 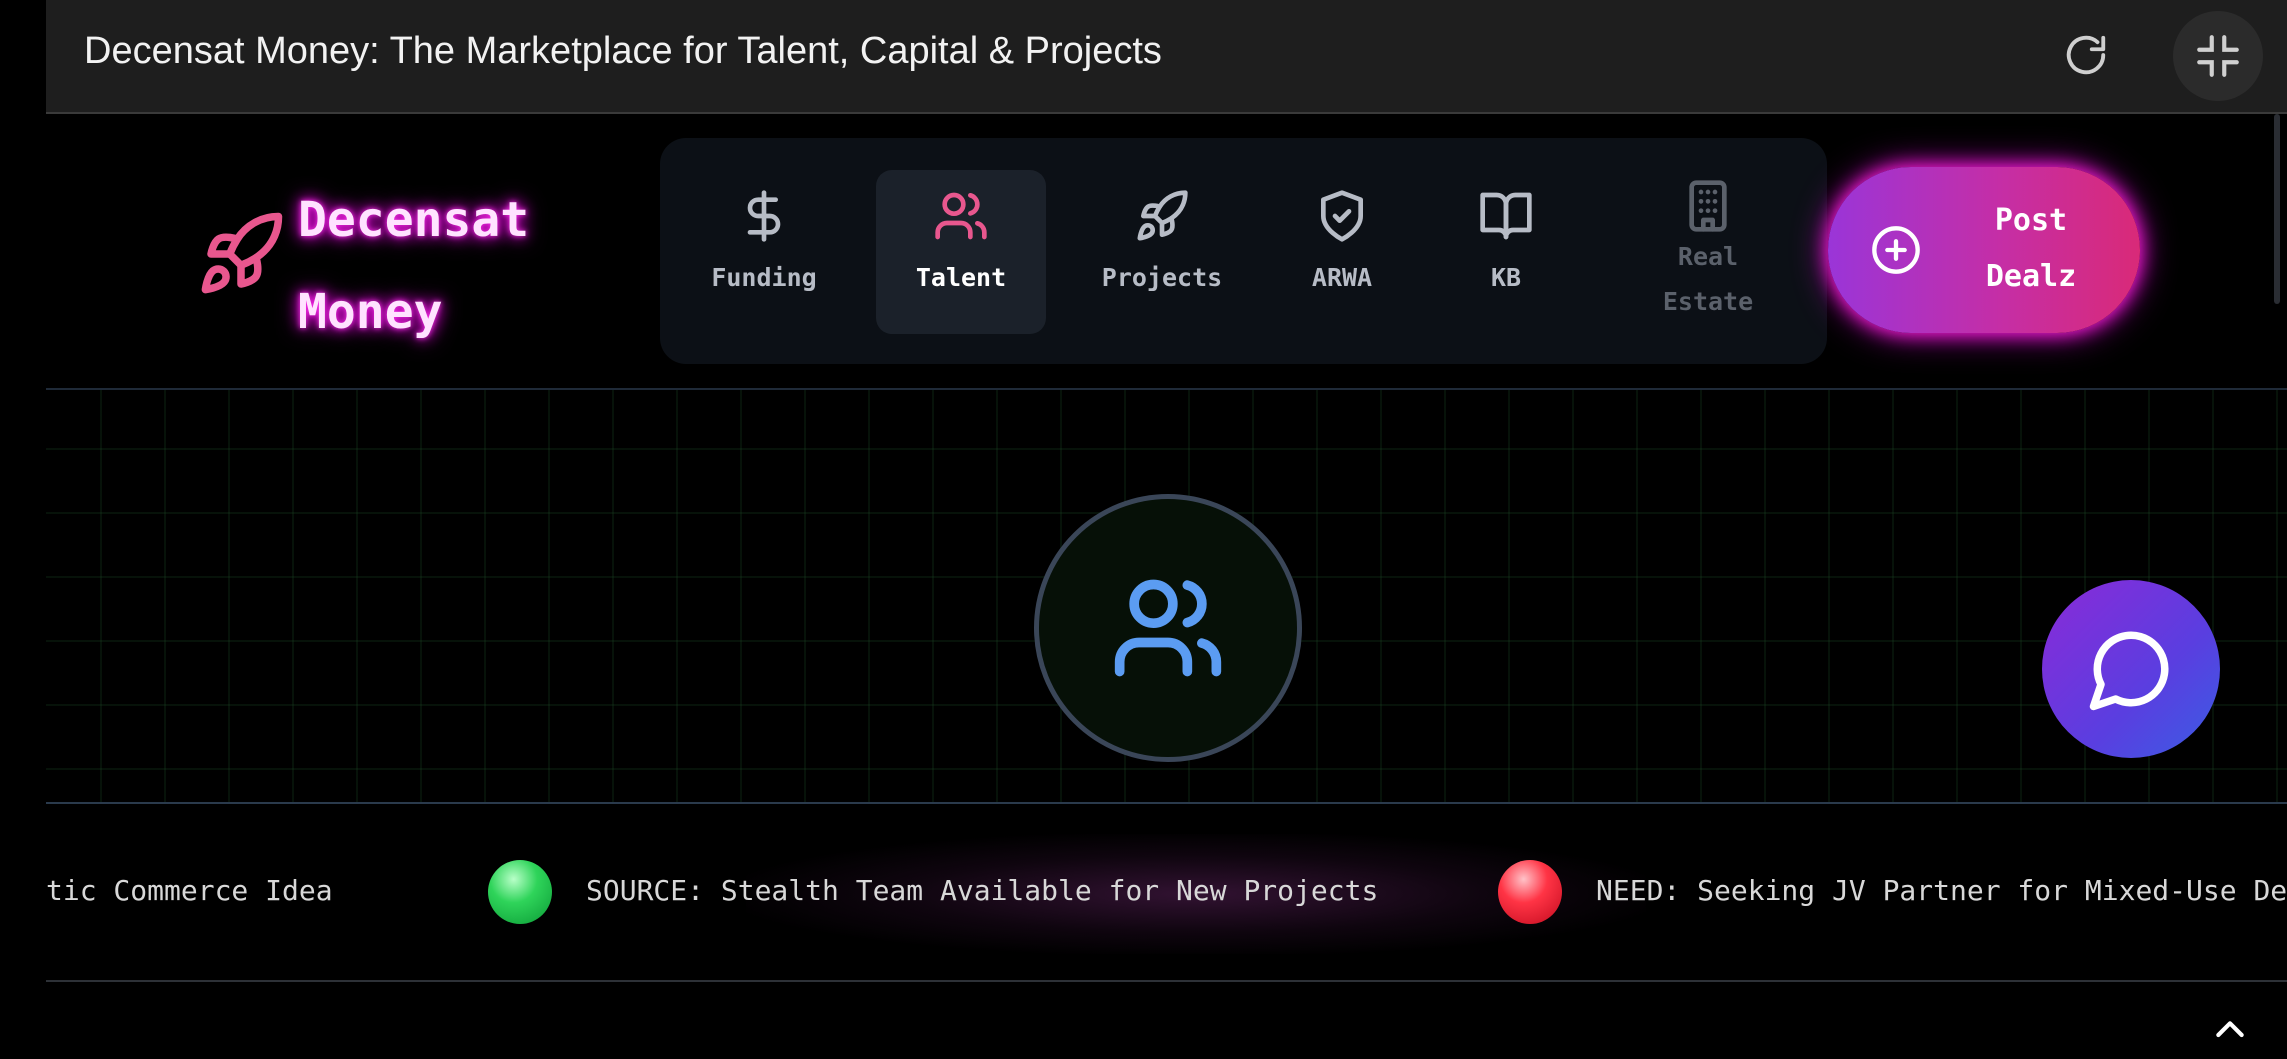 I want to click on nav-label-kb: KB, so click(x=1506, y=277).